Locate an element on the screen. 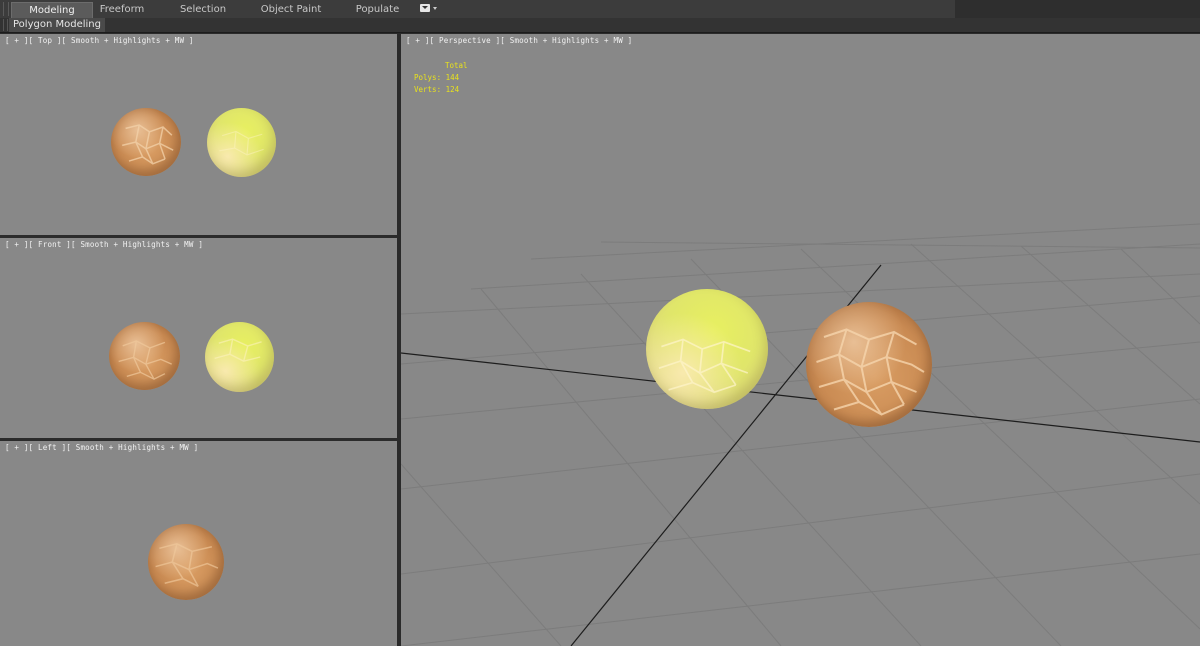  viewport-top-label: [ + ][ Top ][ Smooth + Highlights + MW ] is located at coordinates (99, 40).